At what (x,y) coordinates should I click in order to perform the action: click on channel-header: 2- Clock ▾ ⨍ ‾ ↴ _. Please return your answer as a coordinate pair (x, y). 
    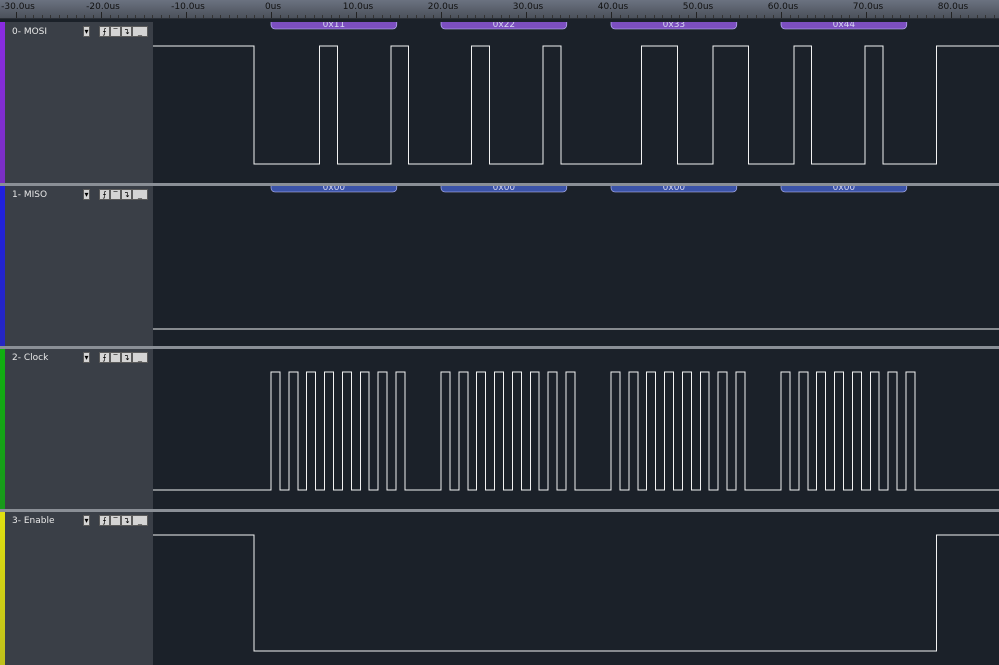
    Looking at the image, I should click on (76, 429).